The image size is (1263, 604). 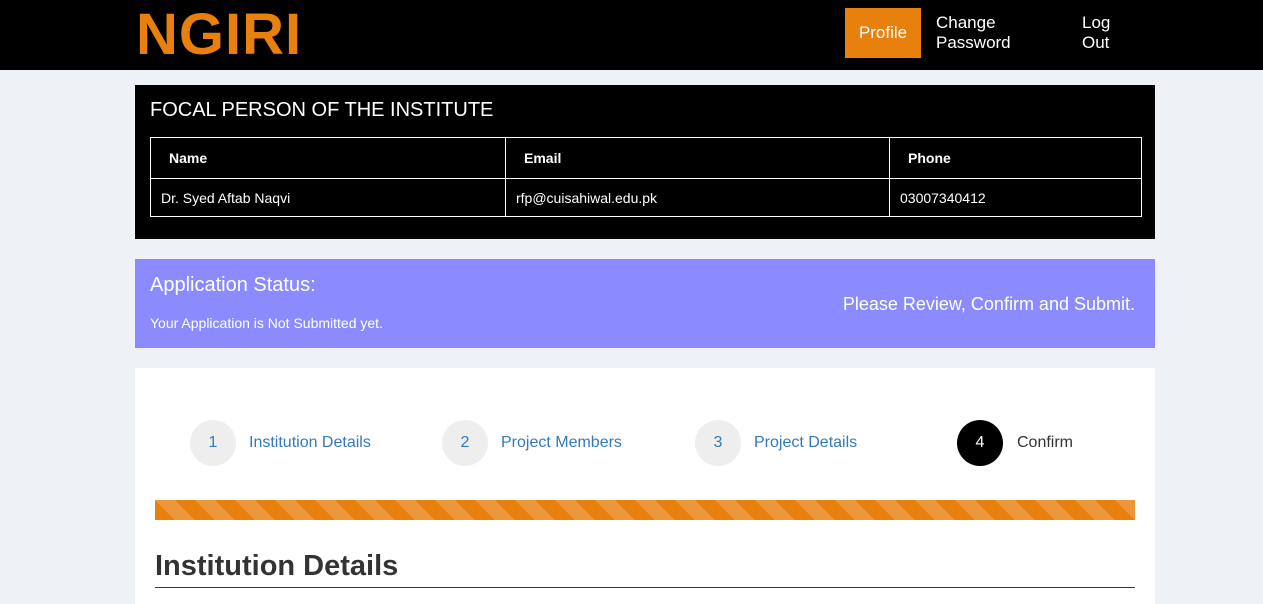 What do you see at coordinates (277, 566) in the screenshot?
I see `section-title: Institution Details` at bounding box center [277, 566].